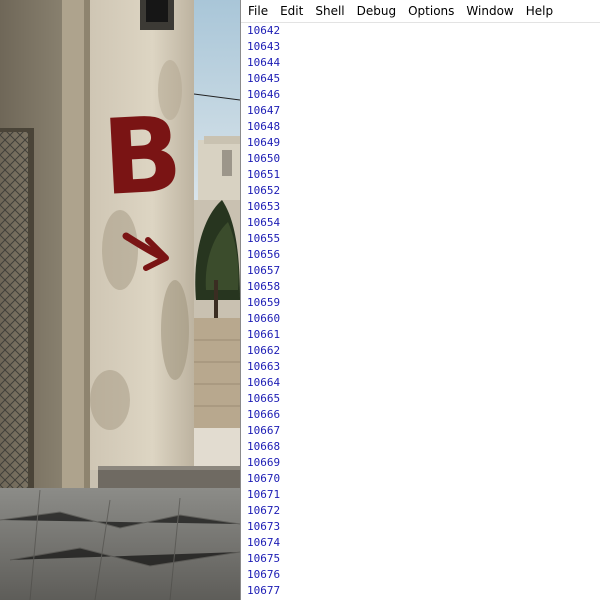 The image size is (600, 600). What do you see at coordinates (264, 190) in the screenshot?
I see `output-line: 10652` at bounding box center [264, 190].